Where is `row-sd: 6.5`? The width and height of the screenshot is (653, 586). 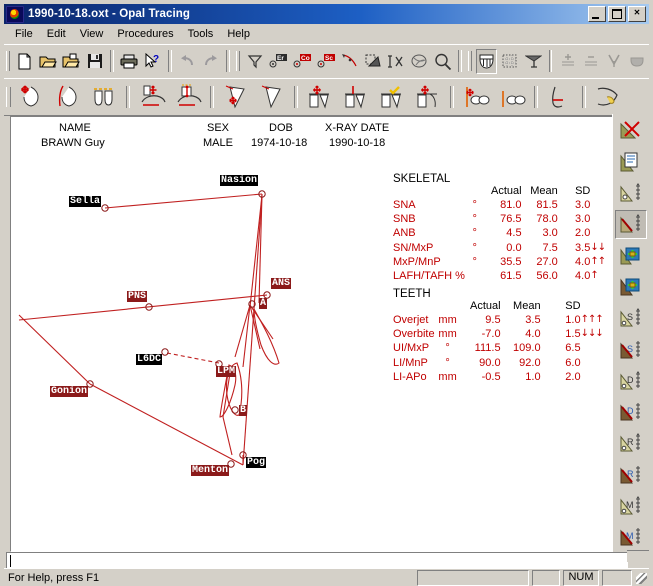
row-sd: 6.5 is located at coordinates (573, 348).